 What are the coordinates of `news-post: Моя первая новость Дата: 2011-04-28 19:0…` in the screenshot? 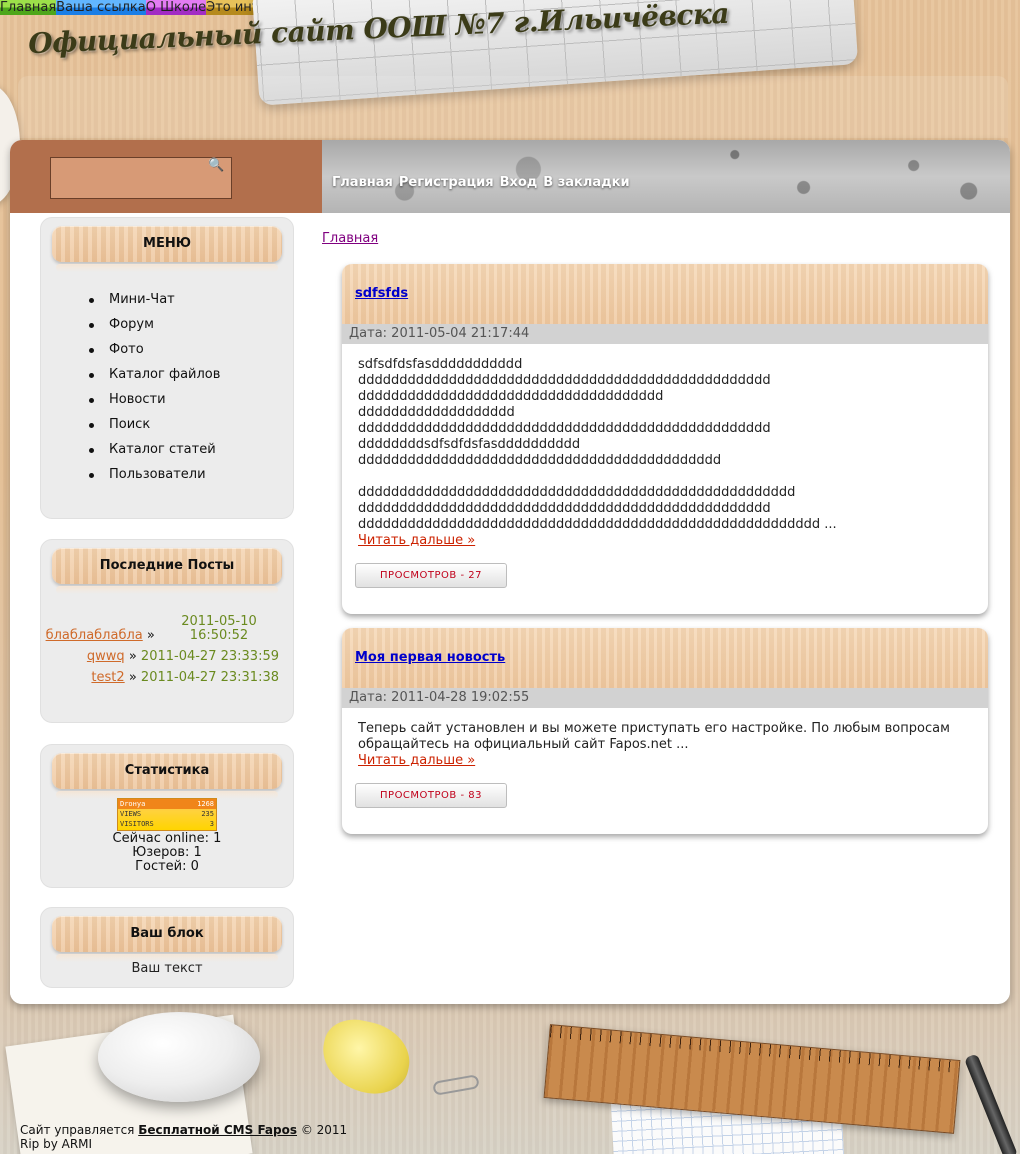 It's located at (665, 731).